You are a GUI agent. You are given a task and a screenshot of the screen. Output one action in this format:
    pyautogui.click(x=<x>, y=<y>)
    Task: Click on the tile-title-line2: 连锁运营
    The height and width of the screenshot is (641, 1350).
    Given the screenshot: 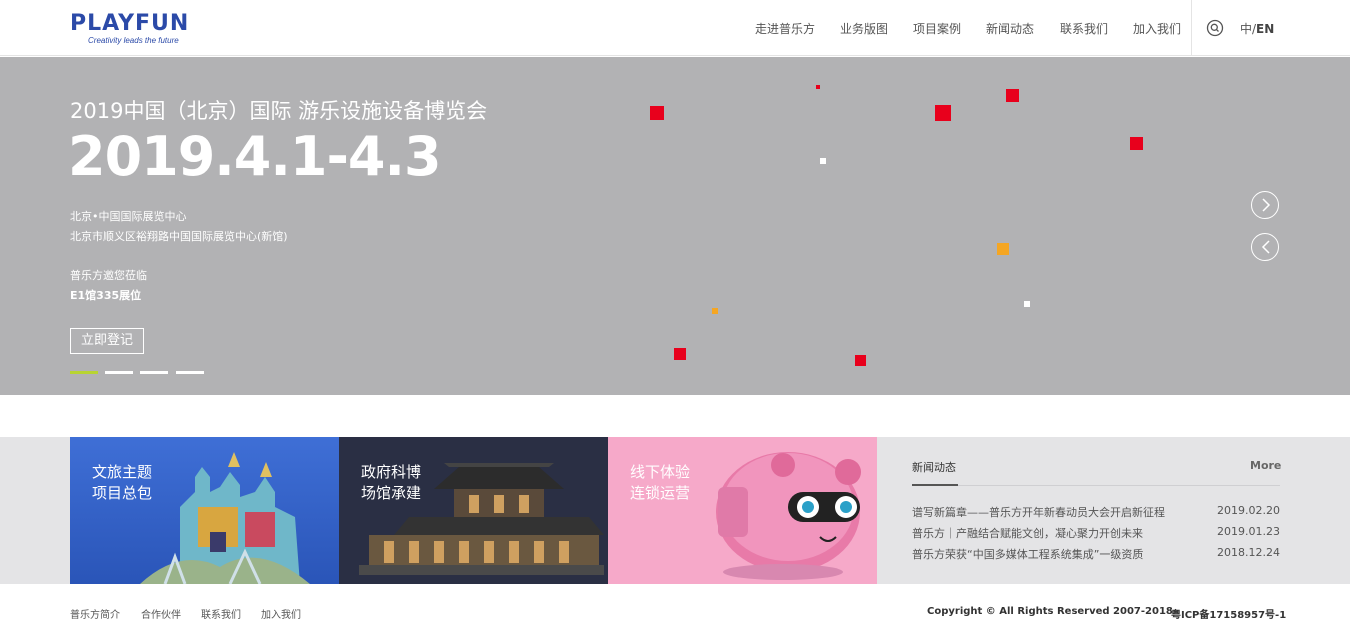 What is the action you would take?
    pyautogui.click(x=660, y=493)
    